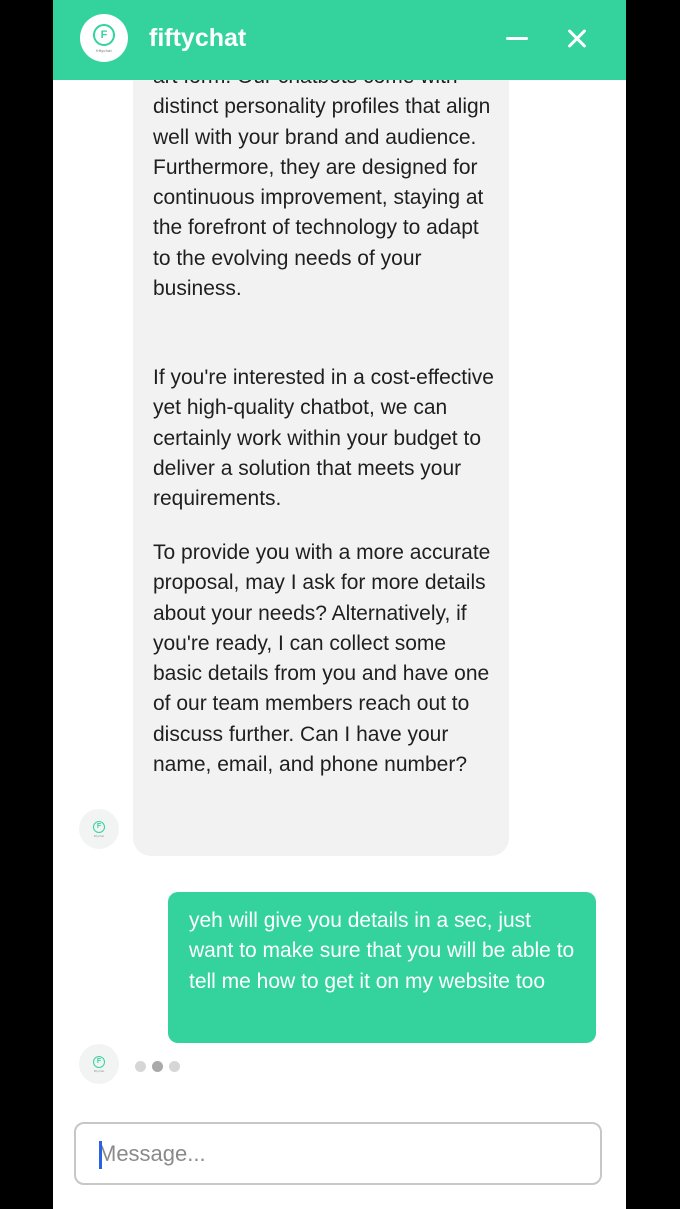 This screenshot has width=680, height=1209. I want to click on close-button, so click(577, 38).